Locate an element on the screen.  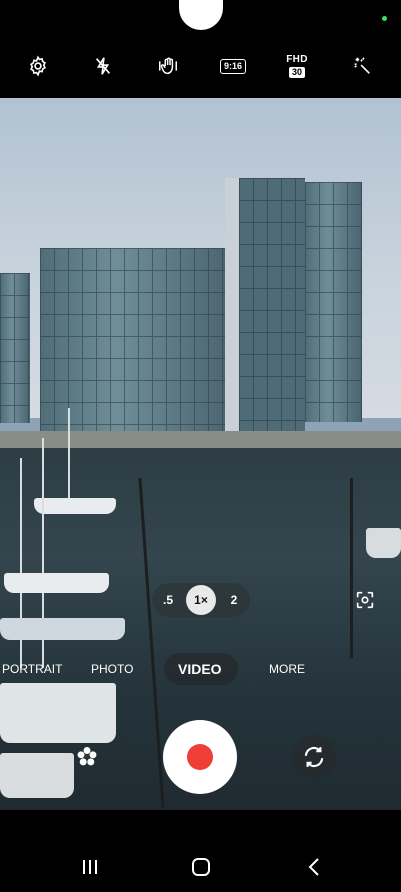
recent-apps-icon is located at coordinates (90, 867).